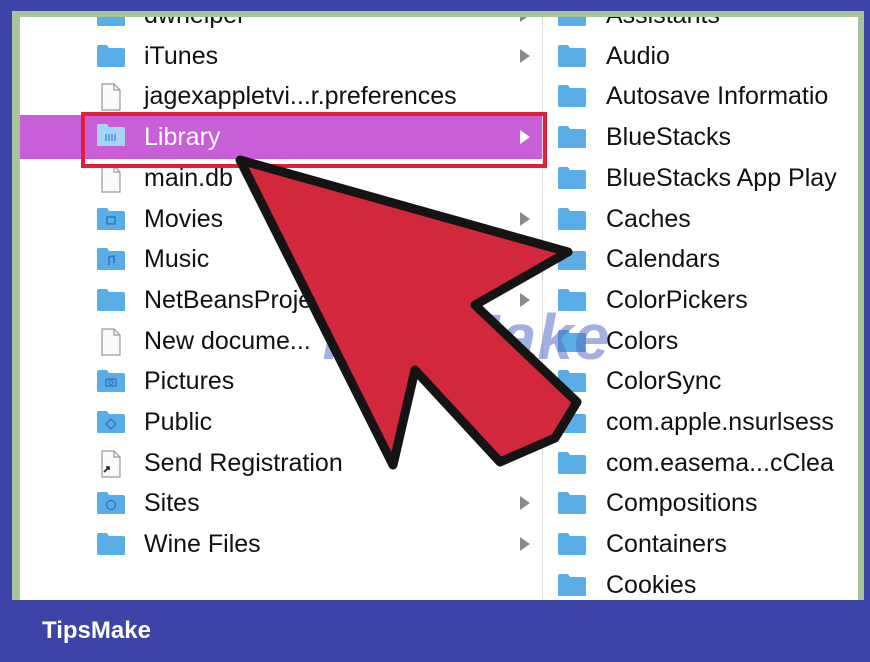  What do you see at coordinates (184, 218) in the screenshot?
I see `item-label: Movies` at bounding box center [184, 218].